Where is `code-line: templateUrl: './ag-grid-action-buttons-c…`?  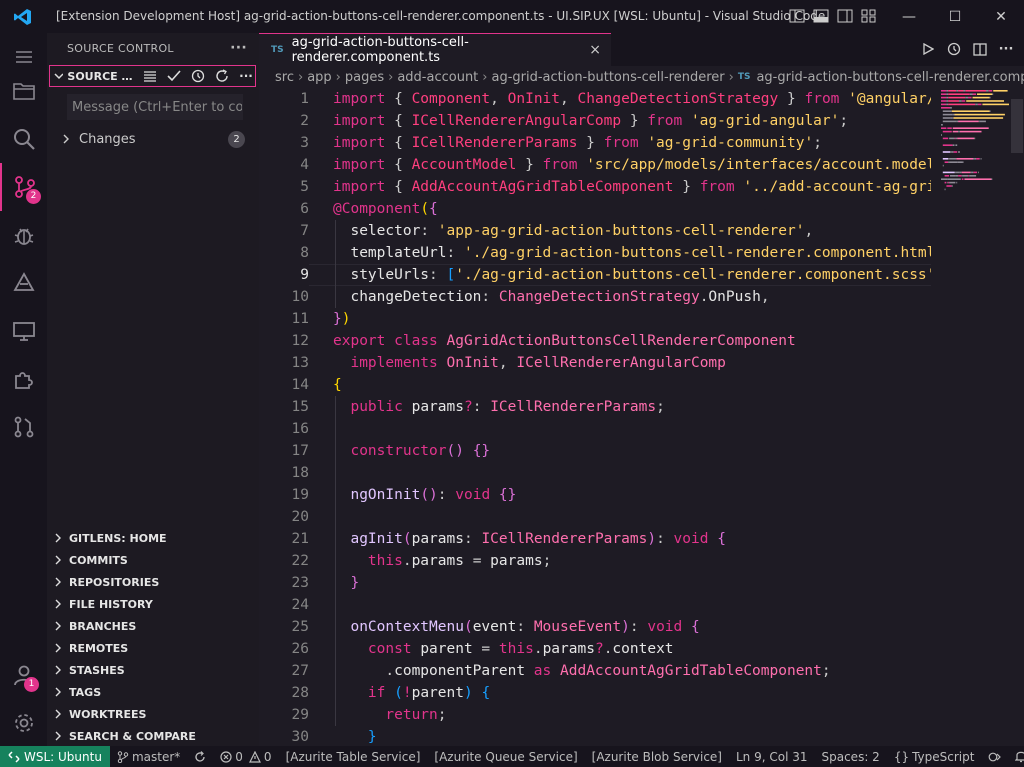 code-line: templateUrl: './ag-grid-action-buttons-c… is located at coordinates (632, 253).